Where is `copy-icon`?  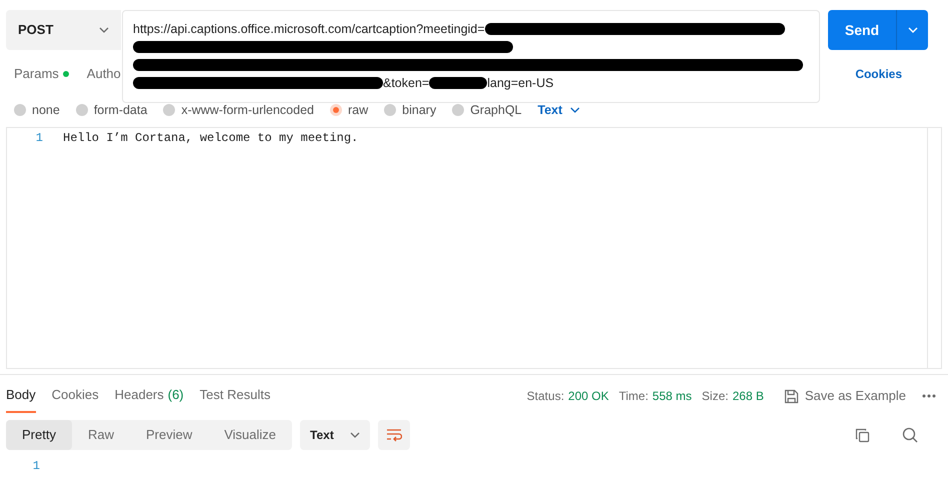
copy-icon is located at coordinates (862, 435).